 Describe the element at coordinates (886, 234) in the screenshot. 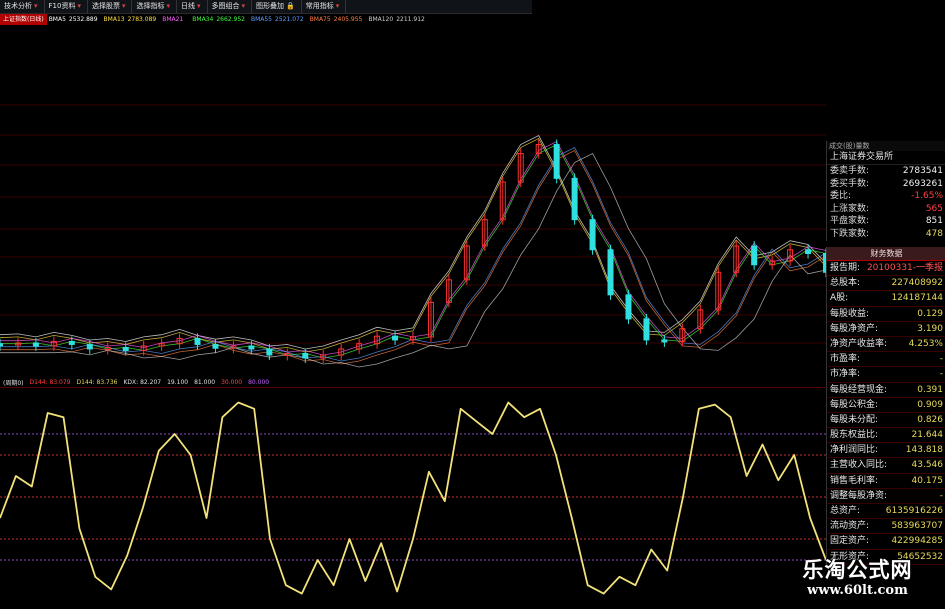

I see `quote-row: 下跌家数: 478` at that location.